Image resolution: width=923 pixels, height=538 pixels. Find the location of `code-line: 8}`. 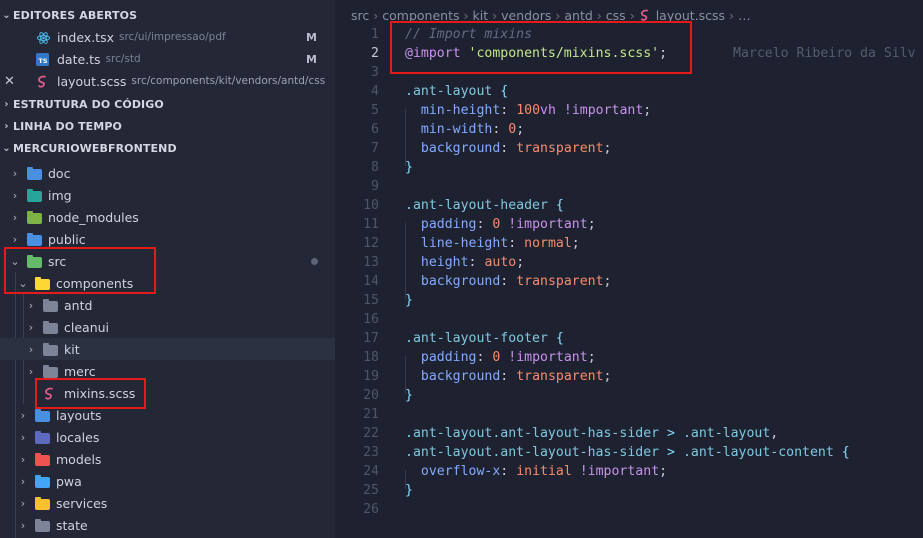

code-line: 8} is located at coordinates (629, 169).